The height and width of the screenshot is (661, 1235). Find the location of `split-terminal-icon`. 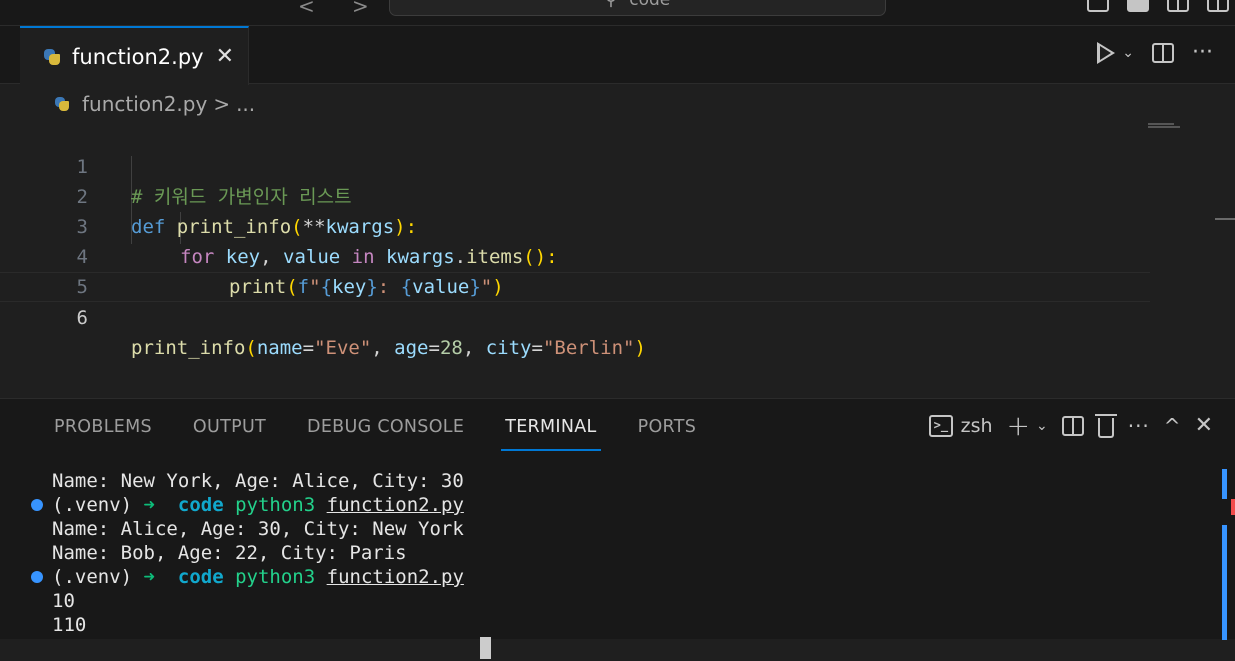

split-terminal-icon is located at coordinates (1072, 425).